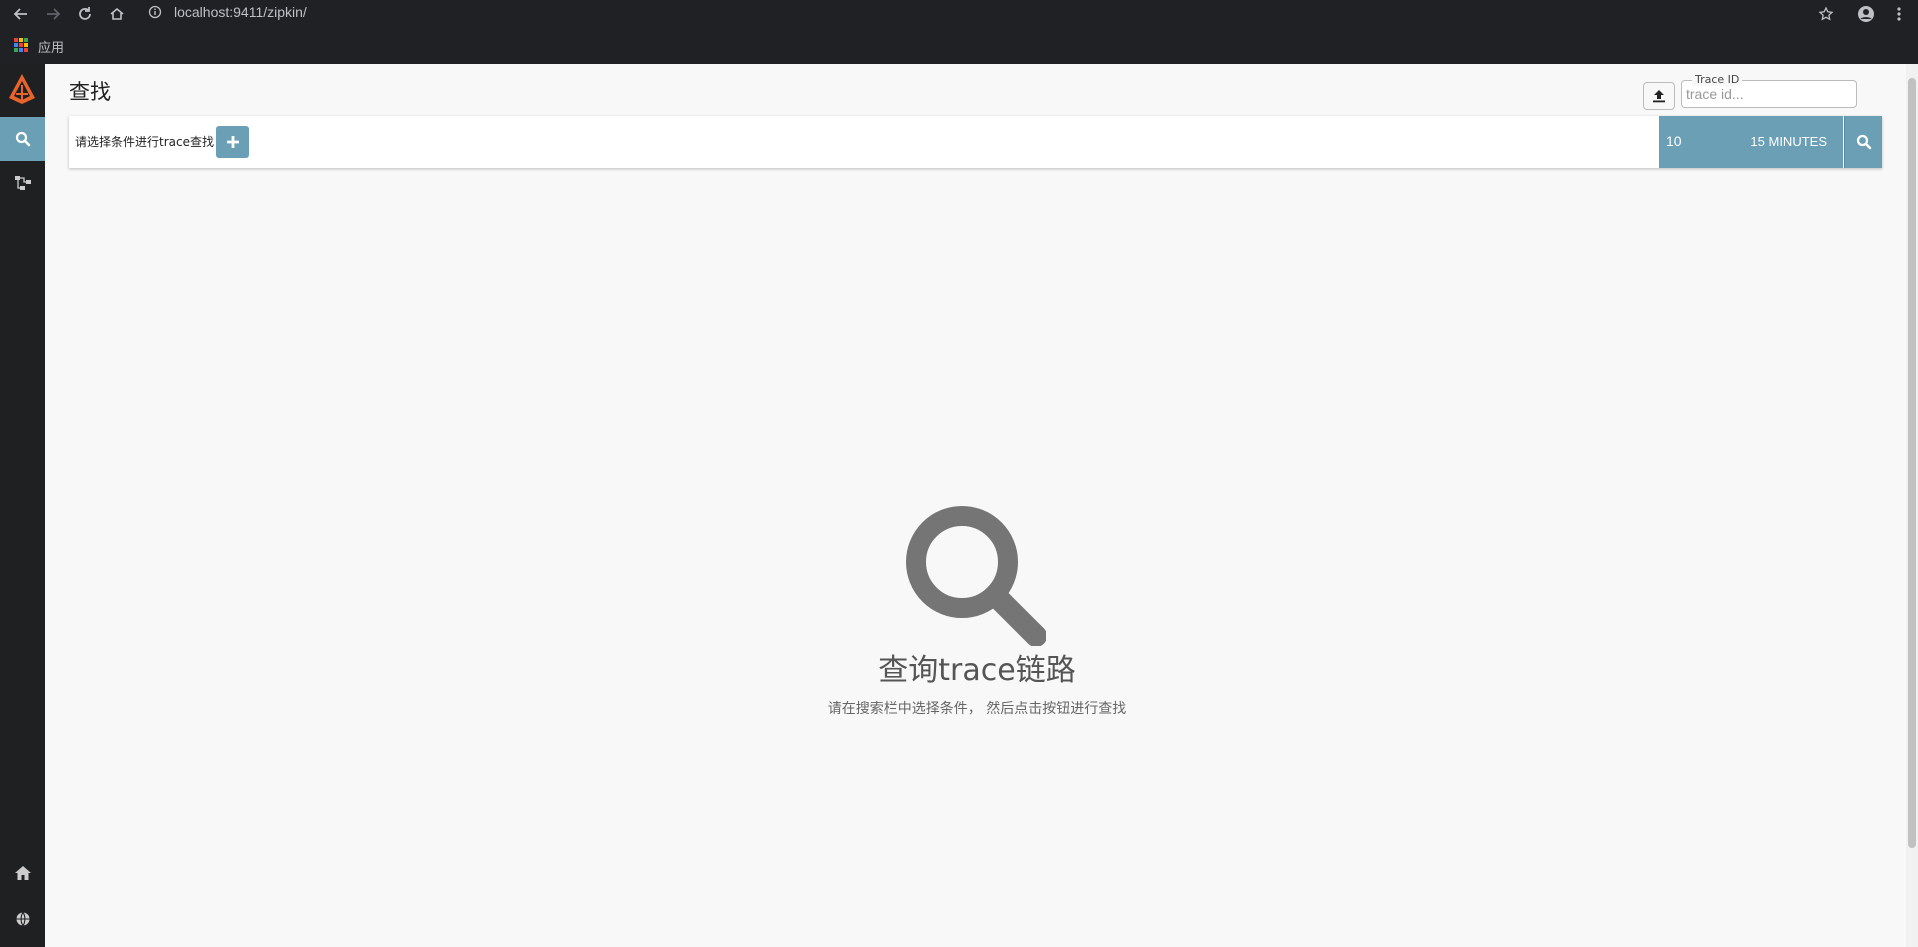 Image resolution: width=1918 pixels, height=947 pixels. What do you see at coordinates (975, 577) in the screenshot?
I see `magnifier-icon` at bounding box center [975, 577].